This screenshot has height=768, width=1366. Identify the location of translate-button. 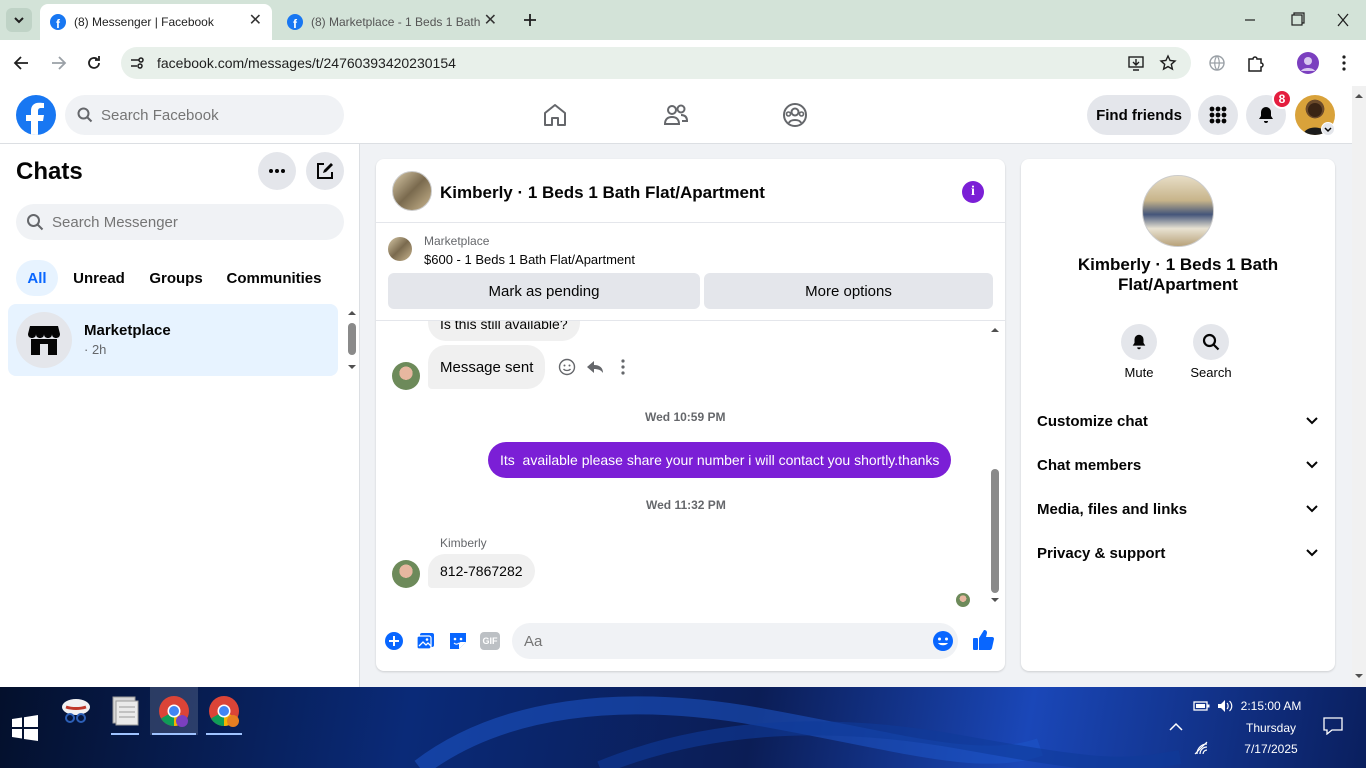
(1217, 63).